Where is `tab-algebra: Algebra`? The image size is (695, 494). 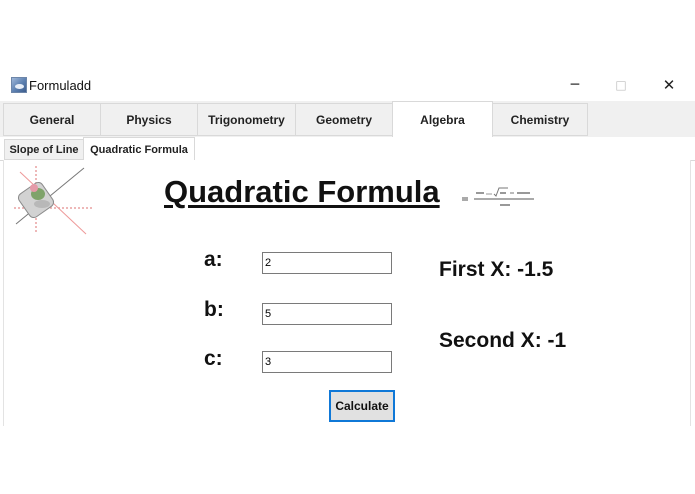
tab-algebra: Algebra is located at coordinates (442, 119).